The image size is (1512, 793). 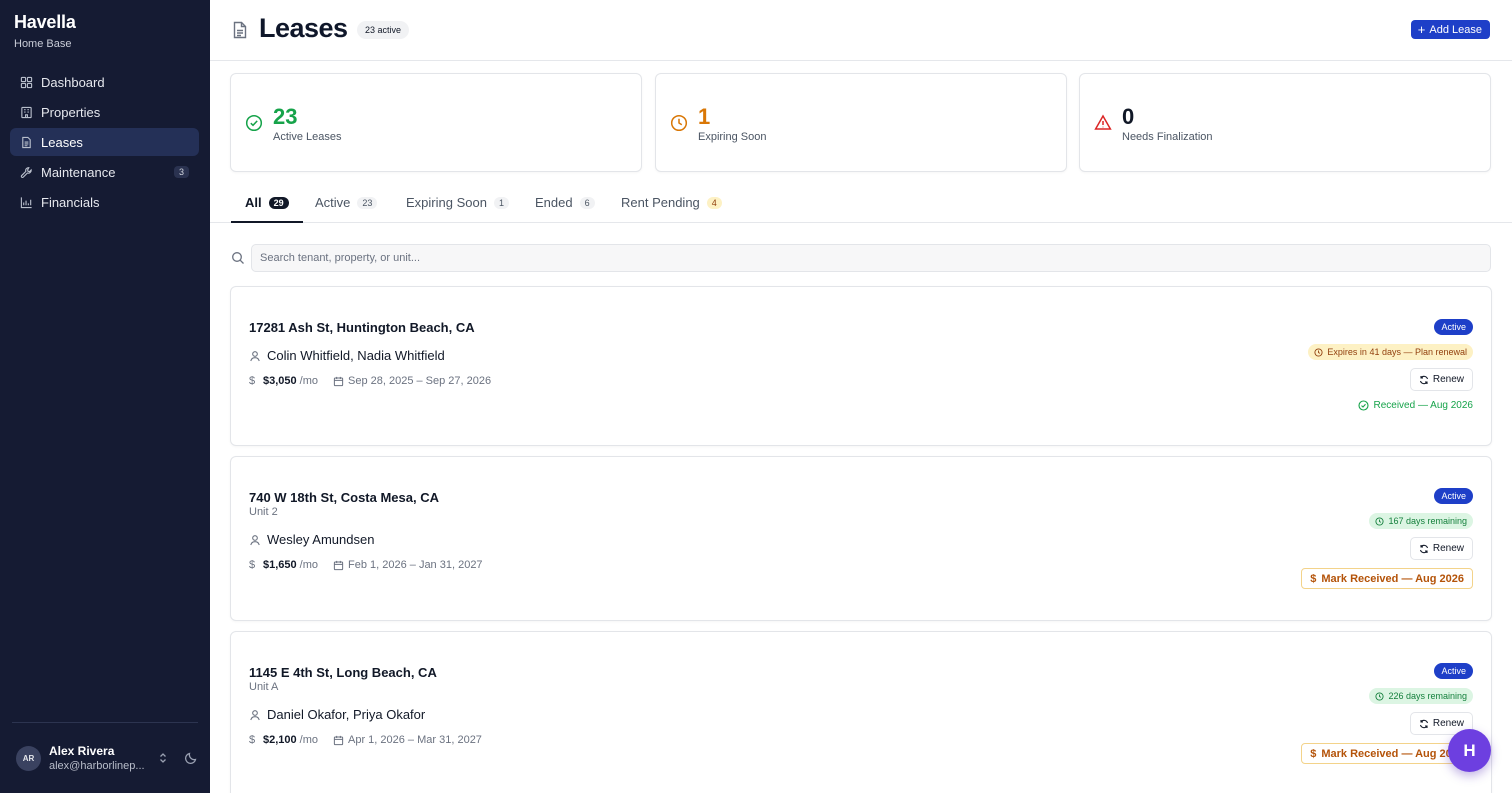 I want to click on stat-card-expiring: 1 Expiring Soon, so click(x=861, y=122).